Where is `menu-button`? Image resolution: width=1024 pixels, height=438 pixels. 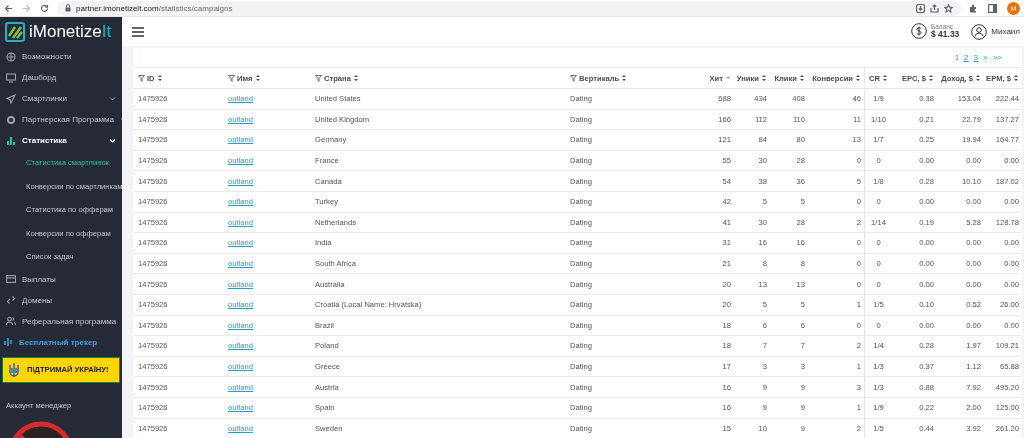 menu-button is located at coordinates (138, 31).